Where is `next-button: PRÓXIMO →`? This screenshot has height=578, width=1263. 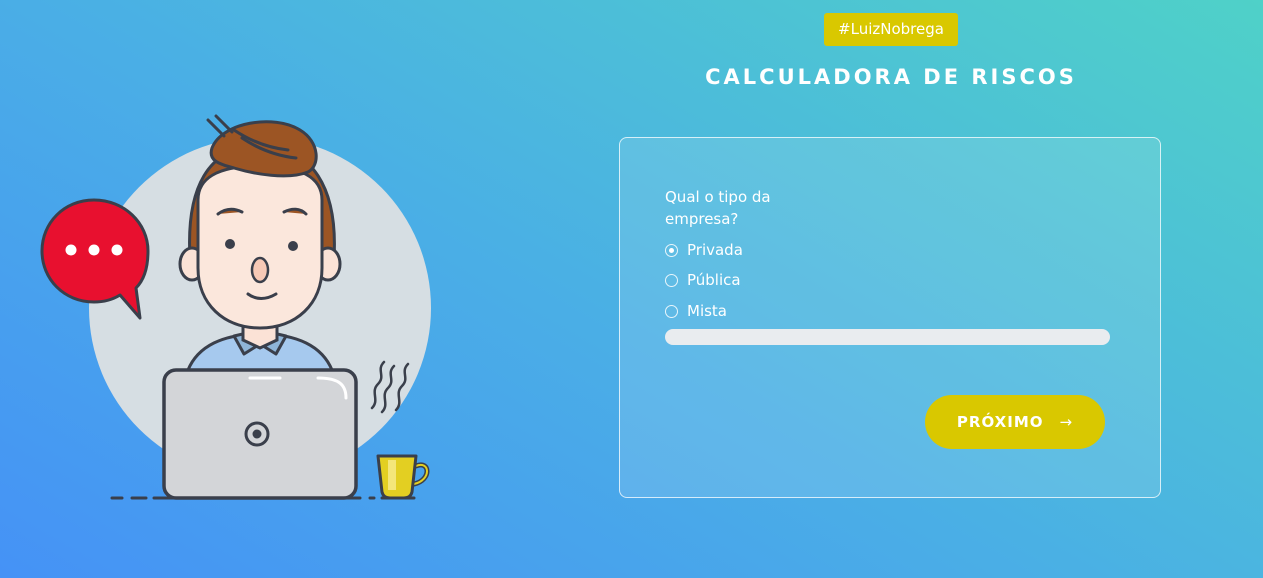 next-button: PRÓXIMO → is located at coordinates (1015, 422).